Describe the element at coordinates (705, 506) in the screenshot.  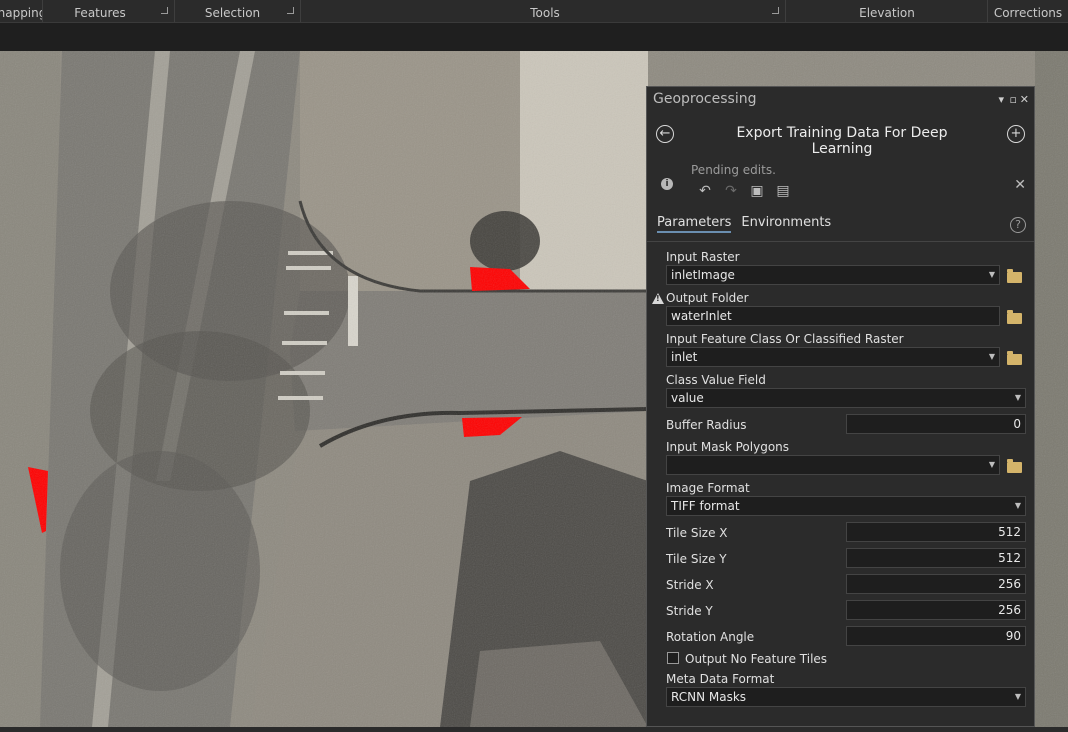
I see `field-value: TIFF format` at that location.